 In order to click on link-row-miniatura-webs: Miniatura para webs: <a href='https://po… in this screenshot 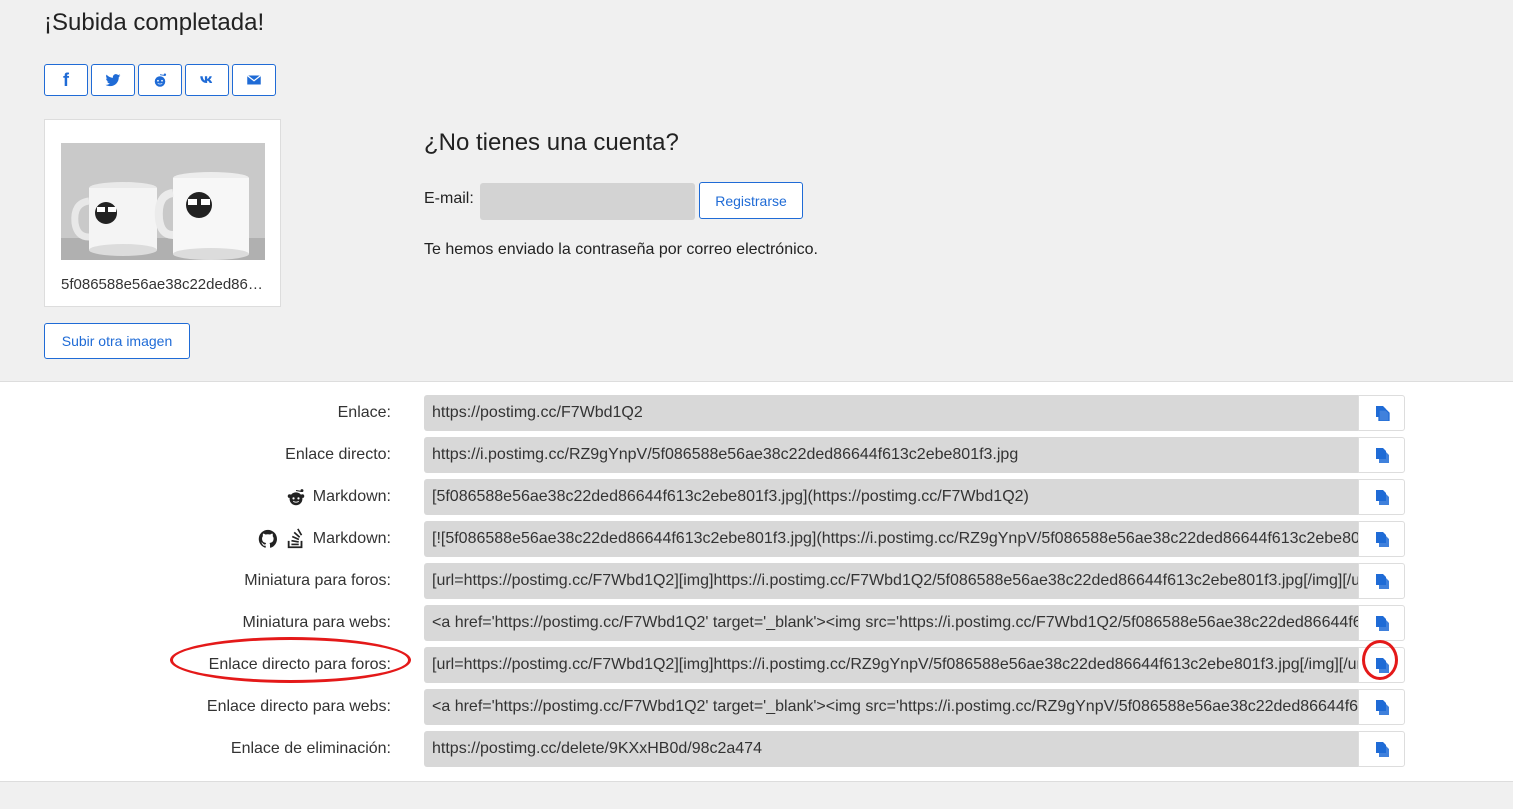, I will do `click(756, 623)`.